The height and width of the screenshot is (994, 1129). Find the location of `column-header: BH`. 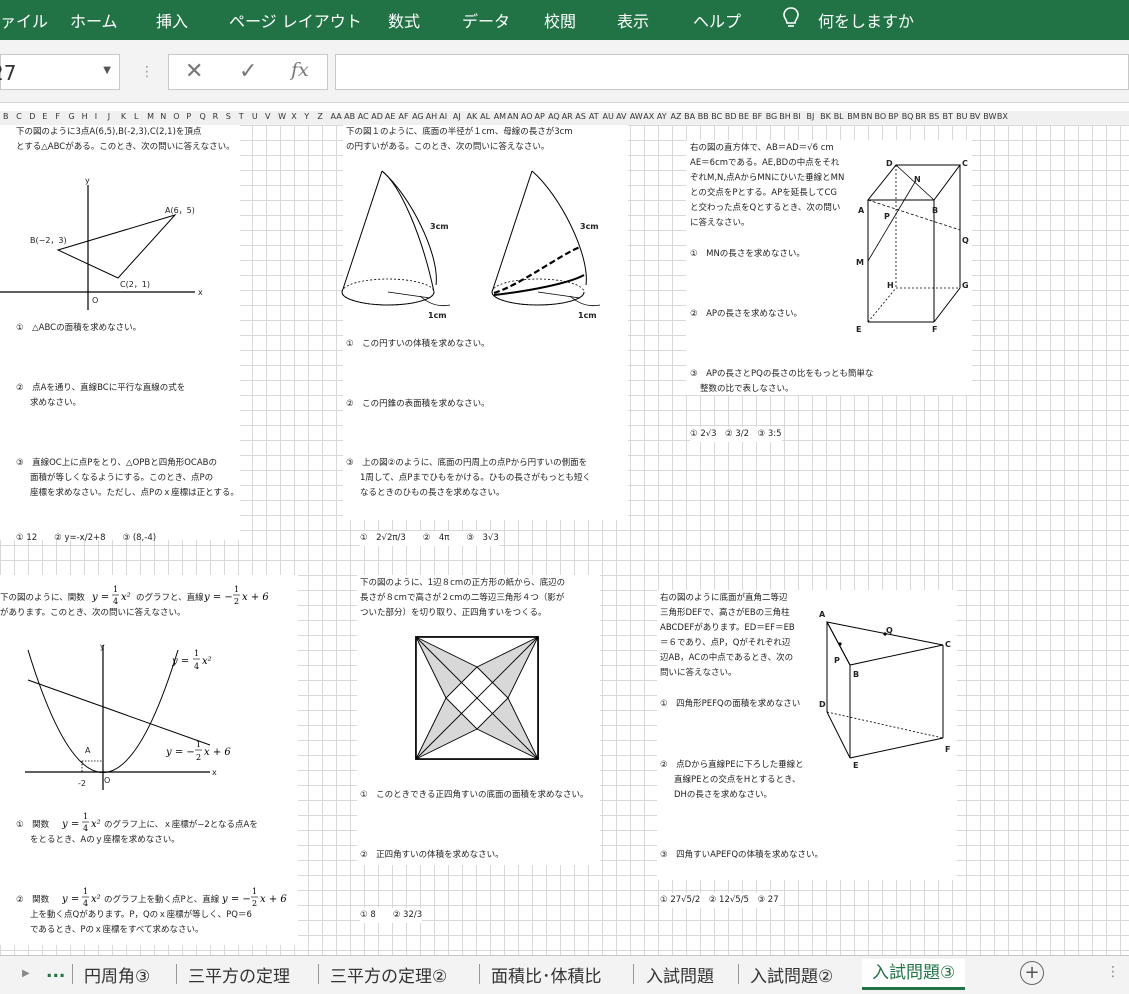

column-header: BH is located at coordinates (785, 116).